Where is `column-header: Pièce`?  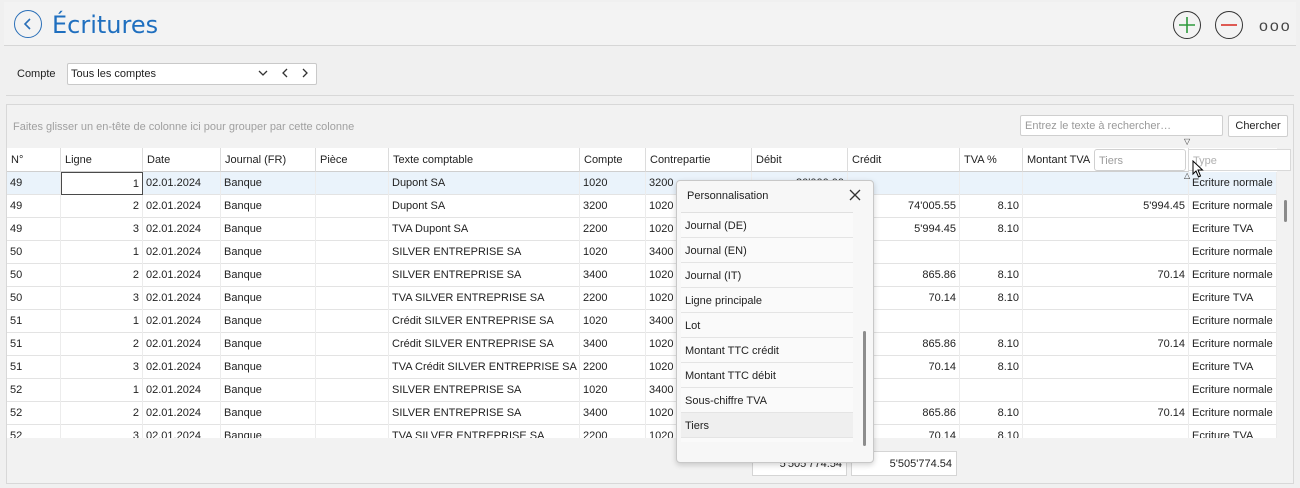 column-header: Pièce is located at coordinates (352, 160).